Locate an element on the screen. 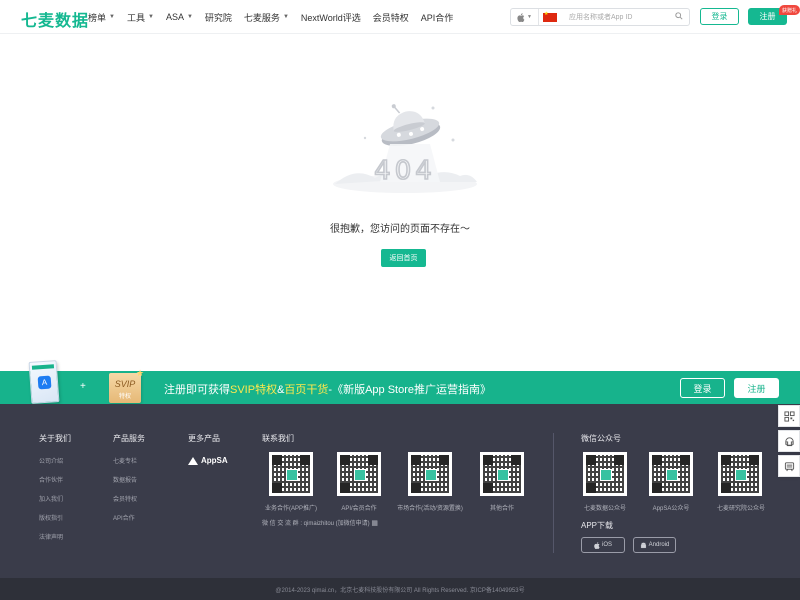  app-search-box: ▼ 应用名称或者App ID is located at coordinates (600, 17).